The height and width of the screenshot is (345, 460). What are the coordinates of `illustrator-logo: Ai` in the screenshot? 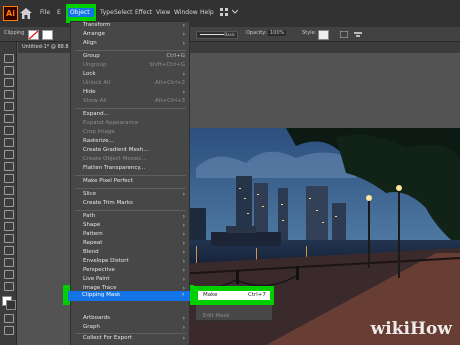 It's located at (10, 13).